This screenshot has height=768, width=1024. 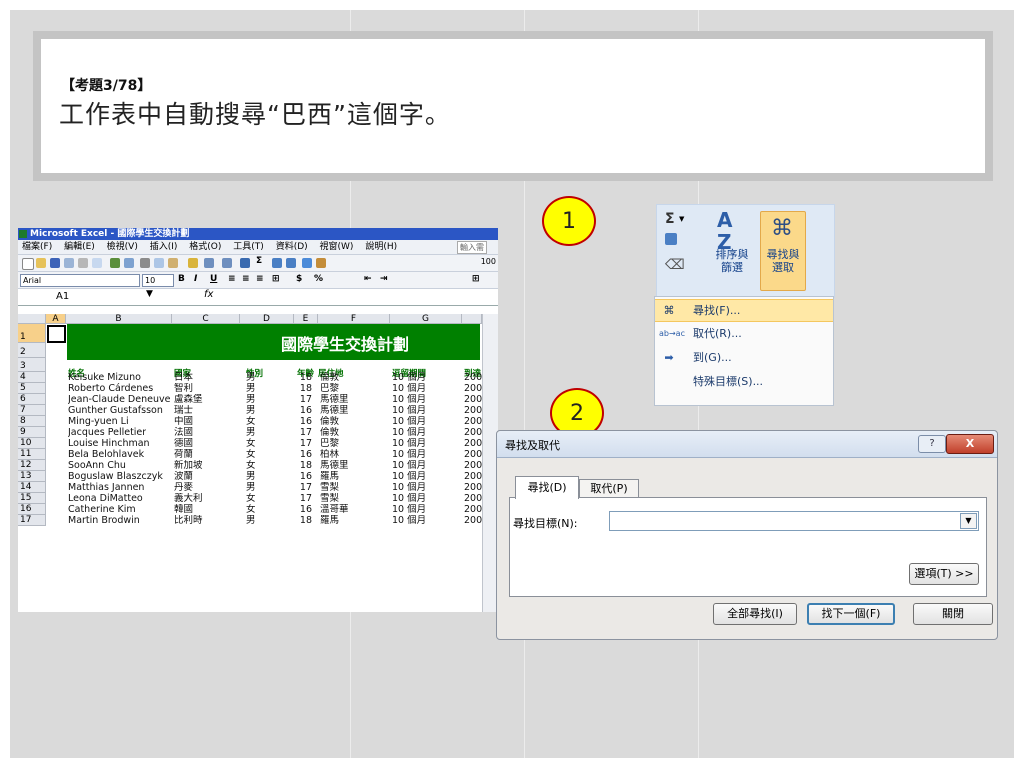 I want to click on print-preview-icon, so click(x=97, y=263).